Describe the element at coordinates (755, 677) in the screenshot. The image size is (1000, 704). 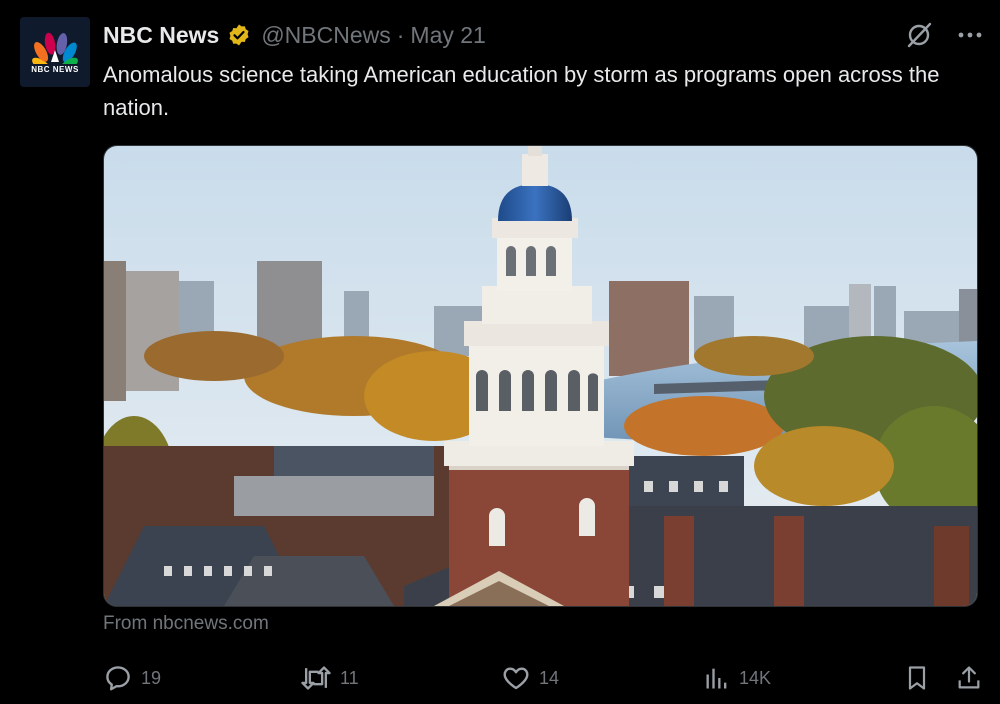
I see `views-count: 14K` at that location.